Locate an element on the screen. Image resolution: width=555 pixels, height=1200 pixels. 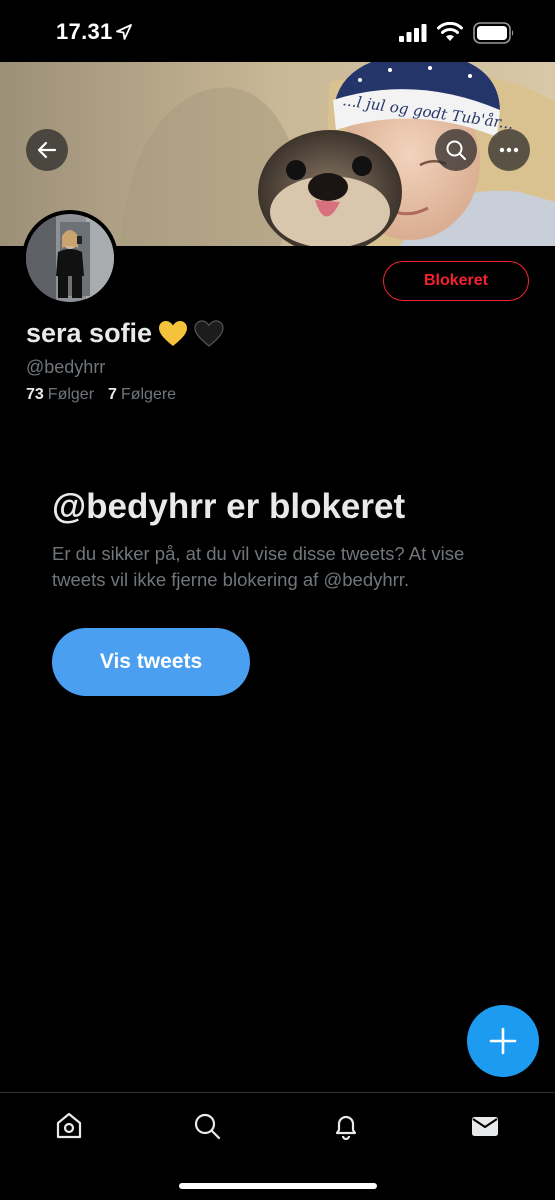
show-tweets-button: Vis tweets is located at coordinates (151, 662).